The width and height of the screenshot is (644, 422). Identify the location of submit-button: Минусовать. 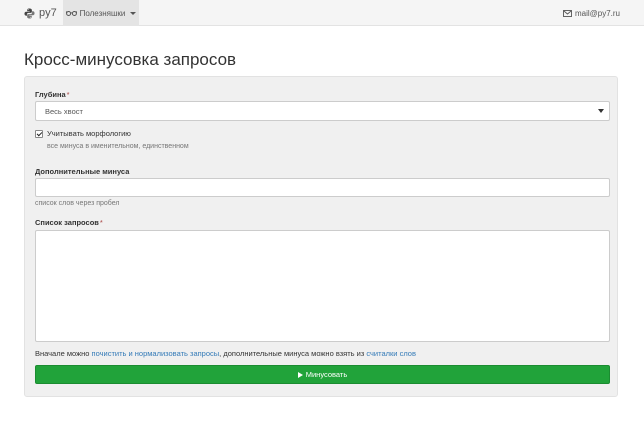
(322, 374).